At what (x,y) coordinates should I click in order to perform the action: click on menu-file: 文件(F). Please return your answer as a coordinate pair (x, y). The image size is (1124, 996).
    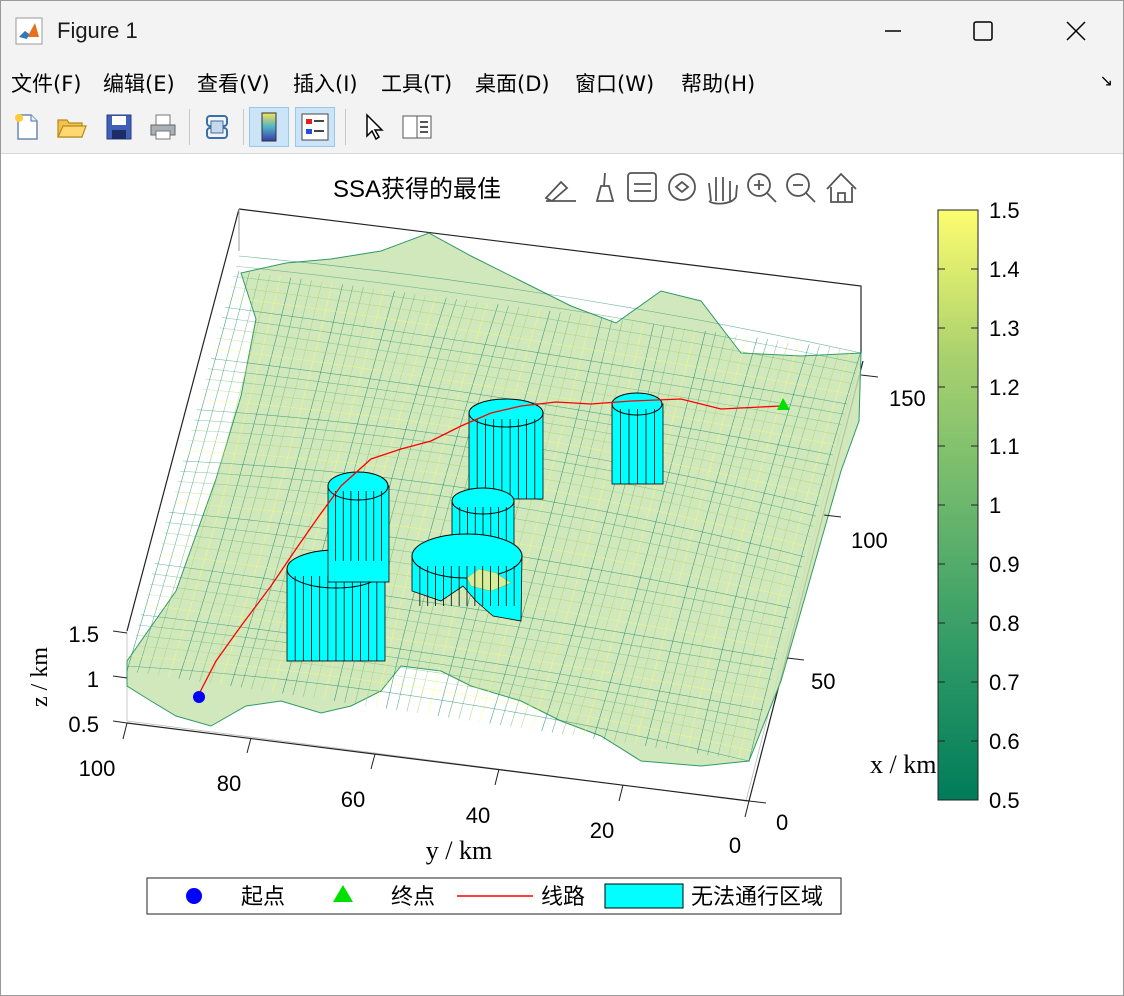
    Looking at the image, I should click on (46, 83).